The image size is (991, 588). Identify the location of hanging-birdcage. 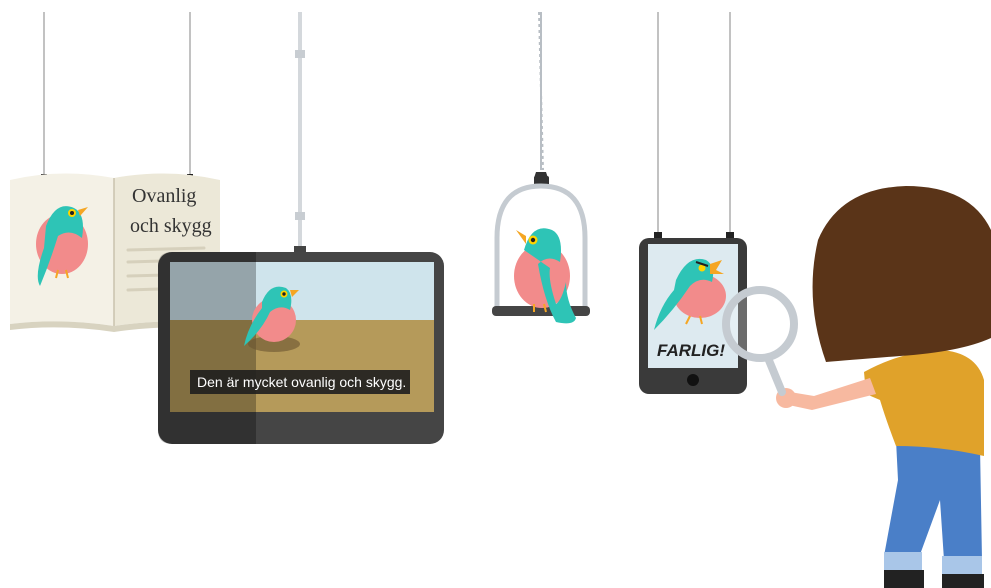
(541, 167).